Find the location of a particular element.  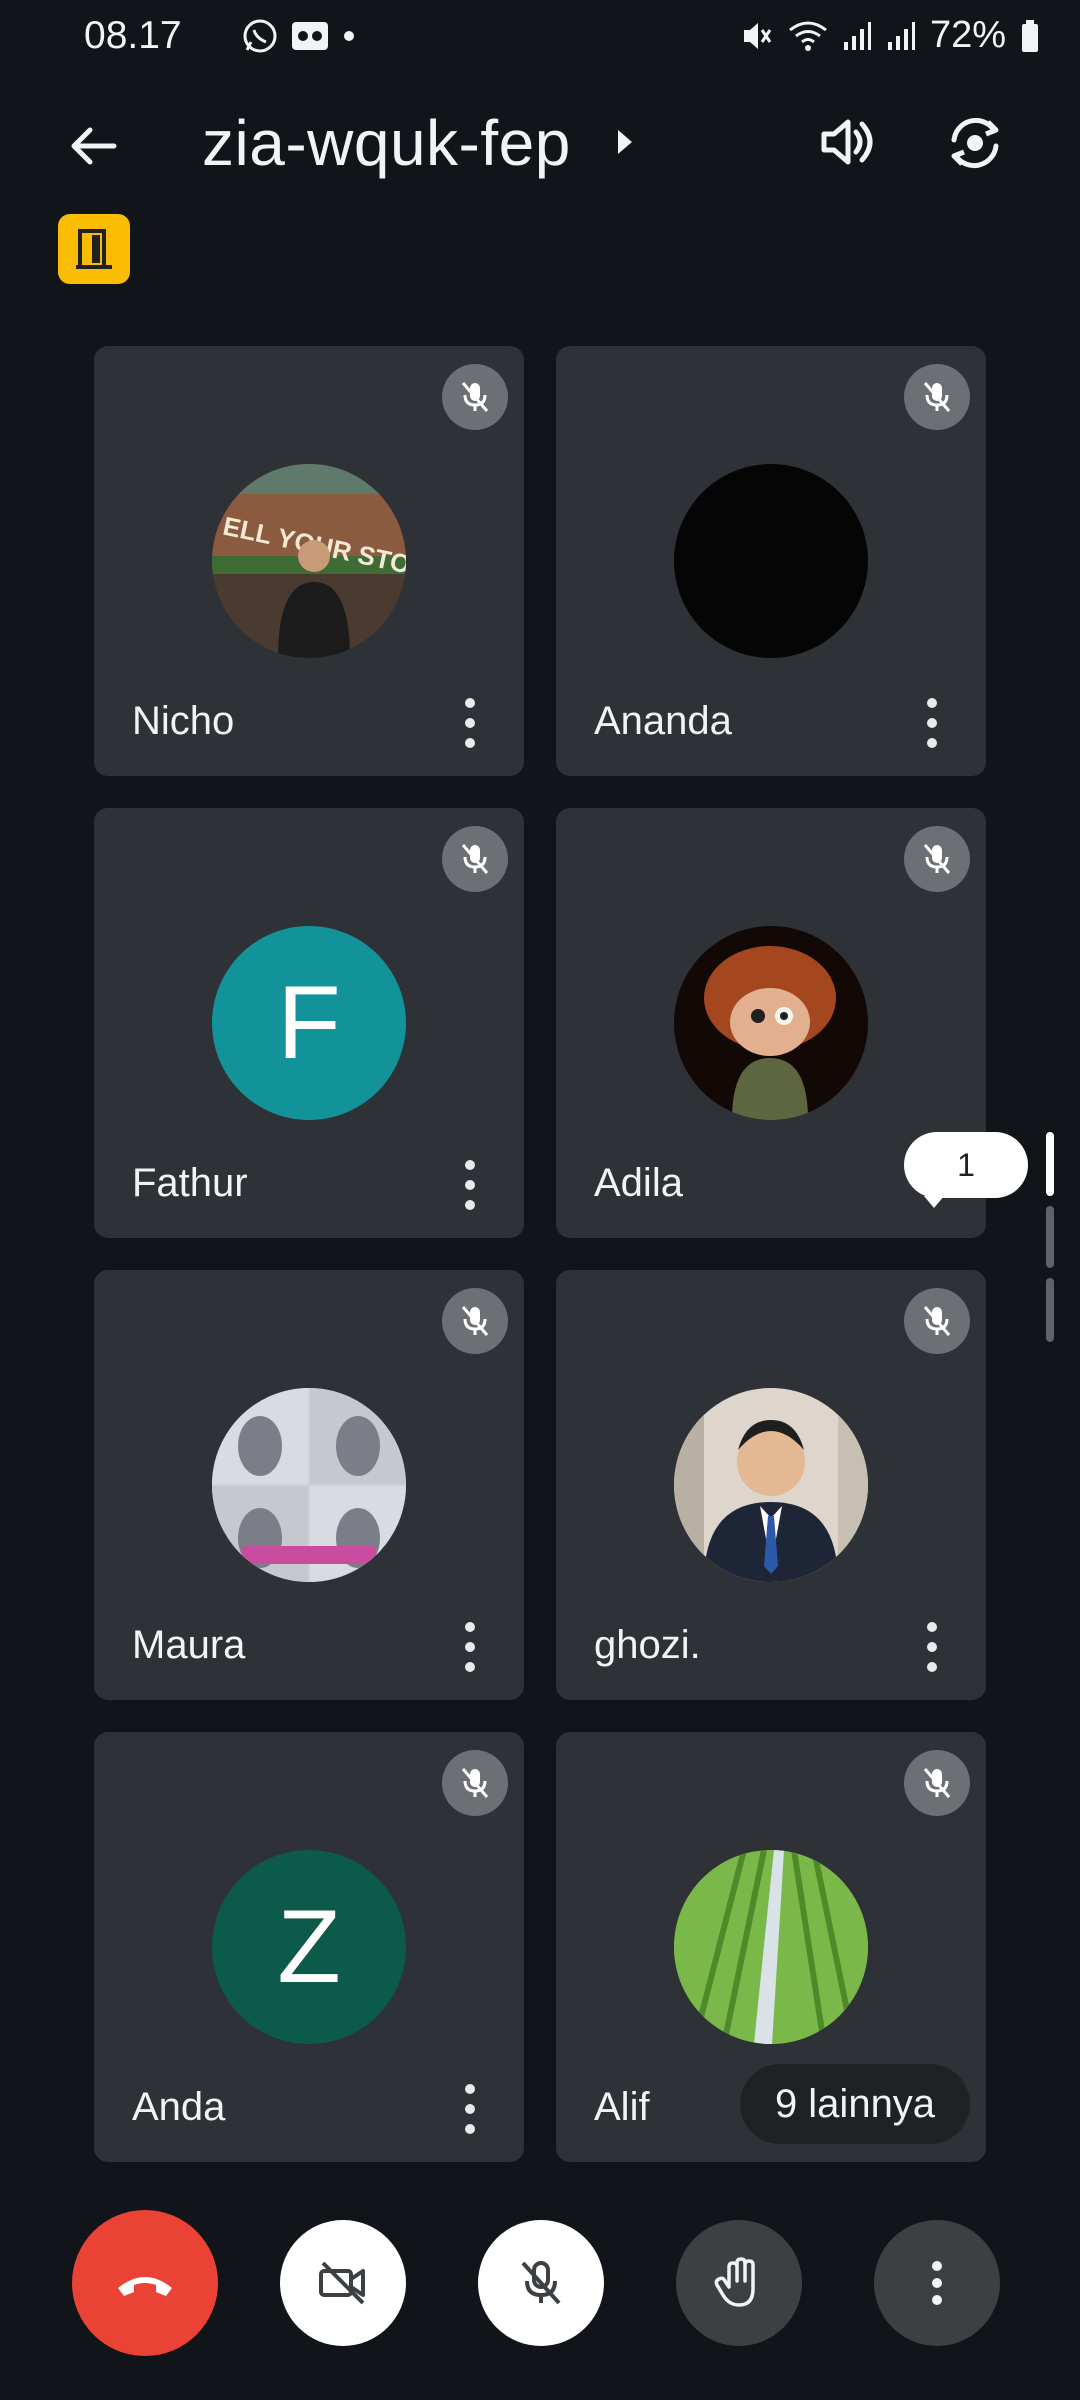

whatsapp-icon is located at coordinates (260, 36).